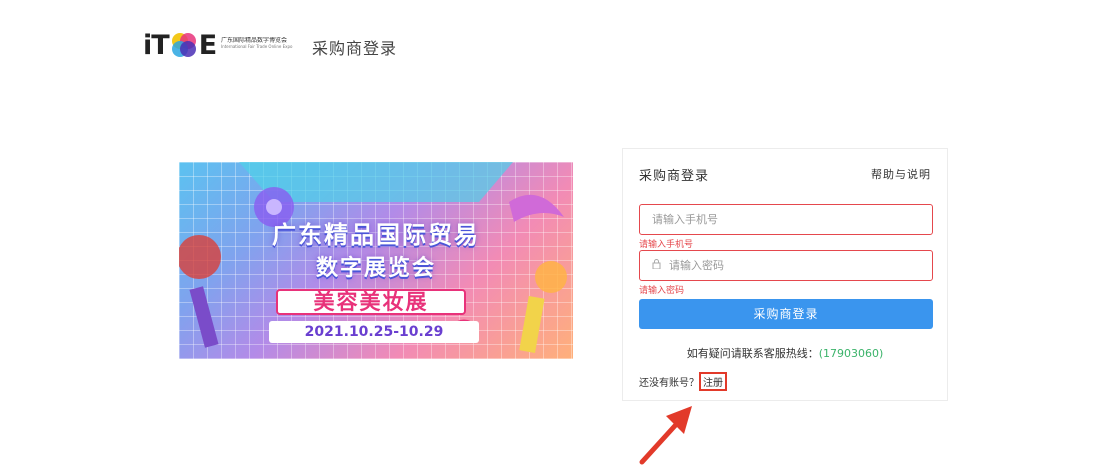  What do you see at coordinates (786, 314) in the screenshot?
I see `login-button: 采购商登录` at bounding box center [786, 314].